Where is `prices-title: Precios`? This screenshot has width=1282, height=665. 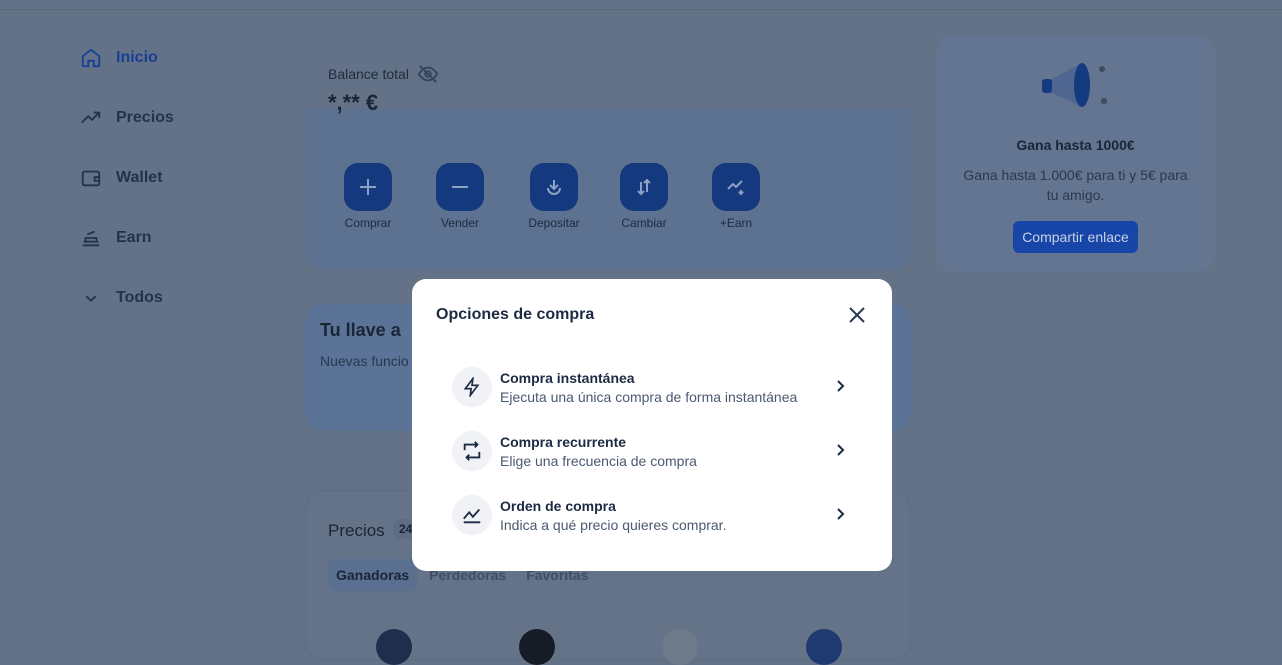 prices-title: Precios is located at coordinates (356, 530).